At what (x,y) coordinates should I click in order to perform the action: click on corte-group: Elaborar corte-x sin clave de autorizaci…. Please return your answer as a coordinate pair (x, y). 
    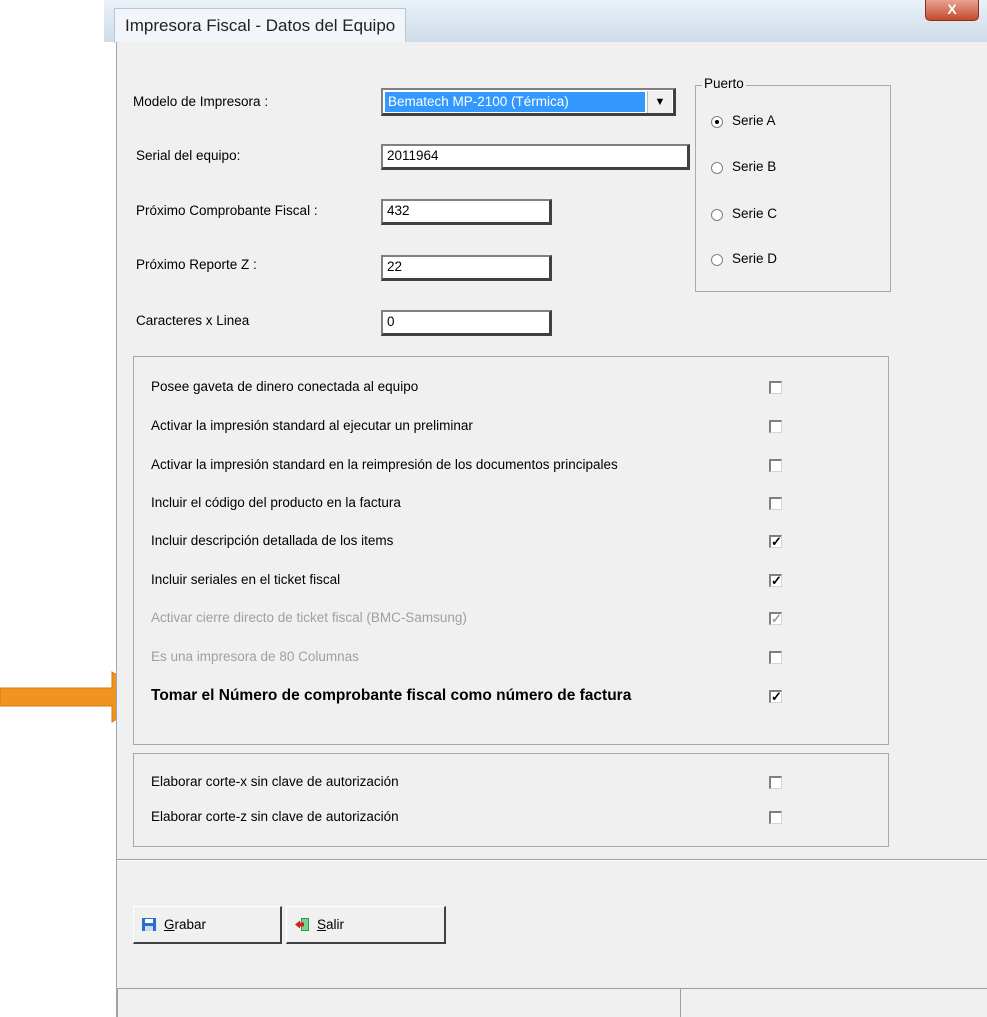
    Looking at the image, I should click on (511, 800).